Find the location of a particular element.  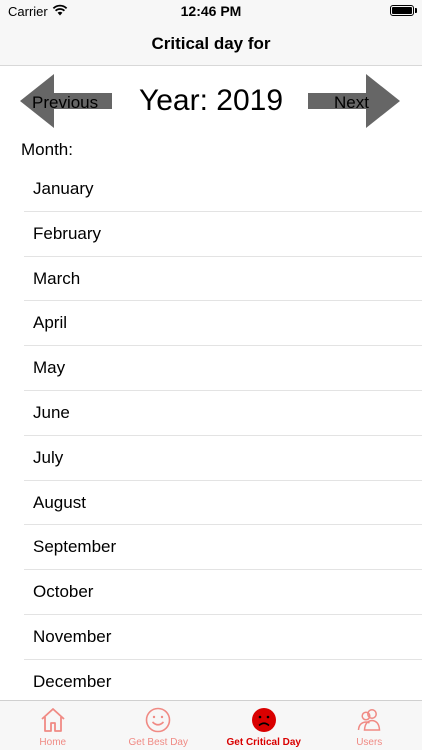

page-title: Critical day for is located at coordinates (211, 43).